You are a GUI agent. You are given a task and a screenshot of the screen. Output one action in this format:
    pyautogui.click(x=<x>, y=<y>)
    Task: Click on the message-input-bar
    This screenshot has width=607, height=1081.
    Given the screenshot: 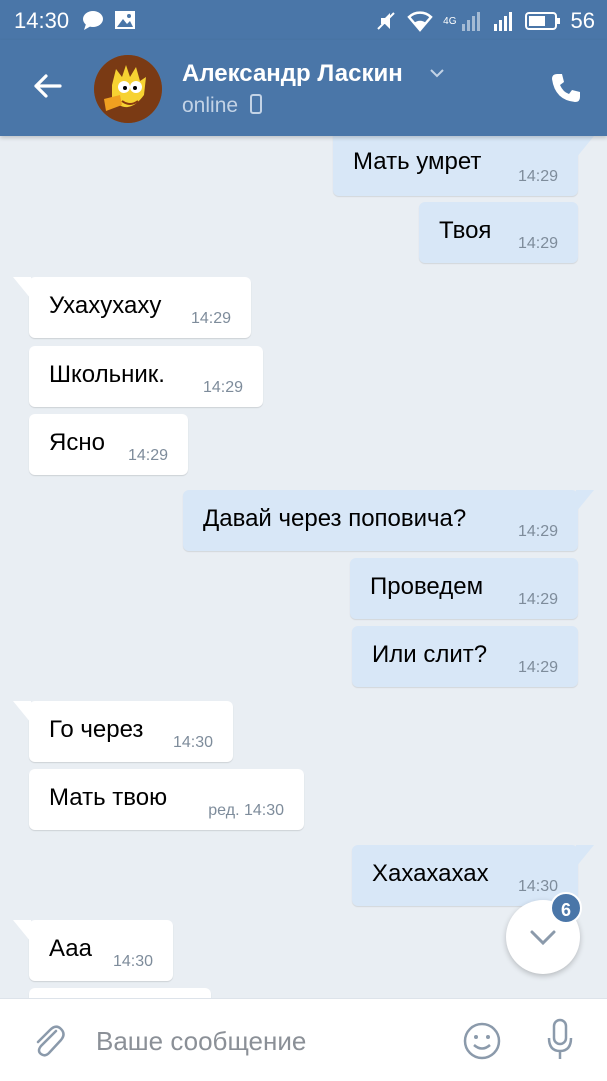 What is the action you would take?
    pyautogui.click(x=303, y=1039)
    